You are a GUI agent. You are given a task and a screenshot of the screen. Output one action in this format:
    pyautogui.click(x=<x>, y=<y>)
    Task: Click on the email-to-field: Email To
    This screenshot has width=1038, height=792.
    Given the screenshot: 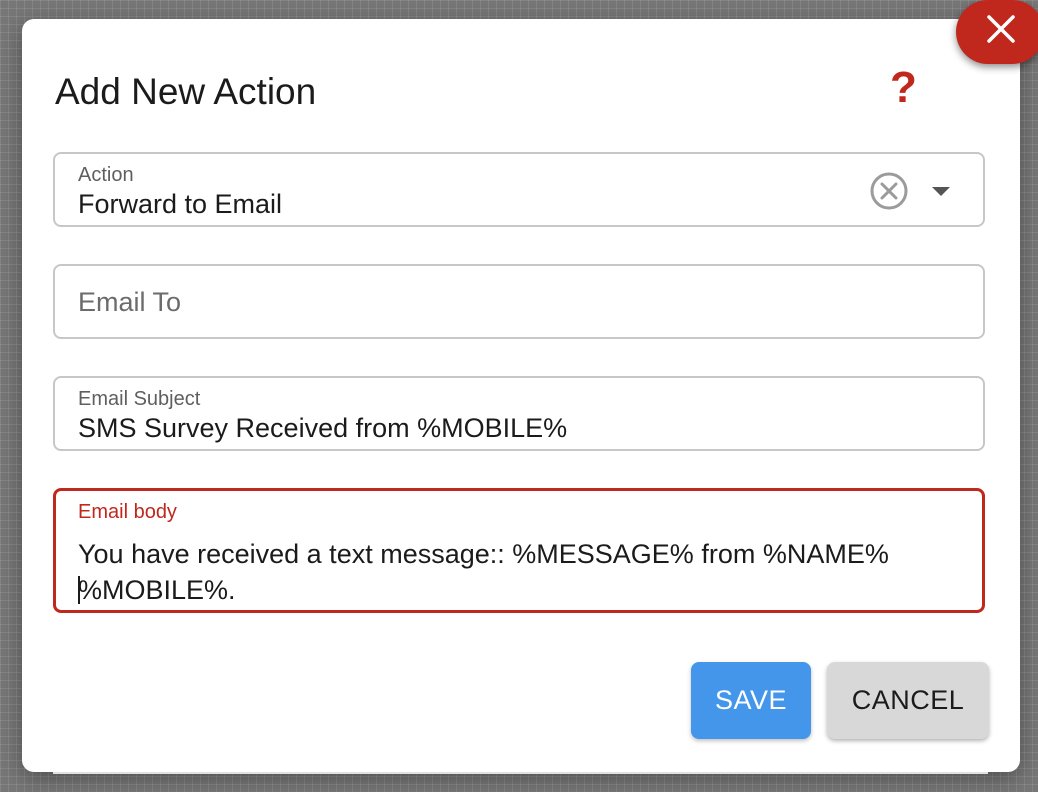 What is the action you would take?
    pyautogui.click(x=519, y=301)
    